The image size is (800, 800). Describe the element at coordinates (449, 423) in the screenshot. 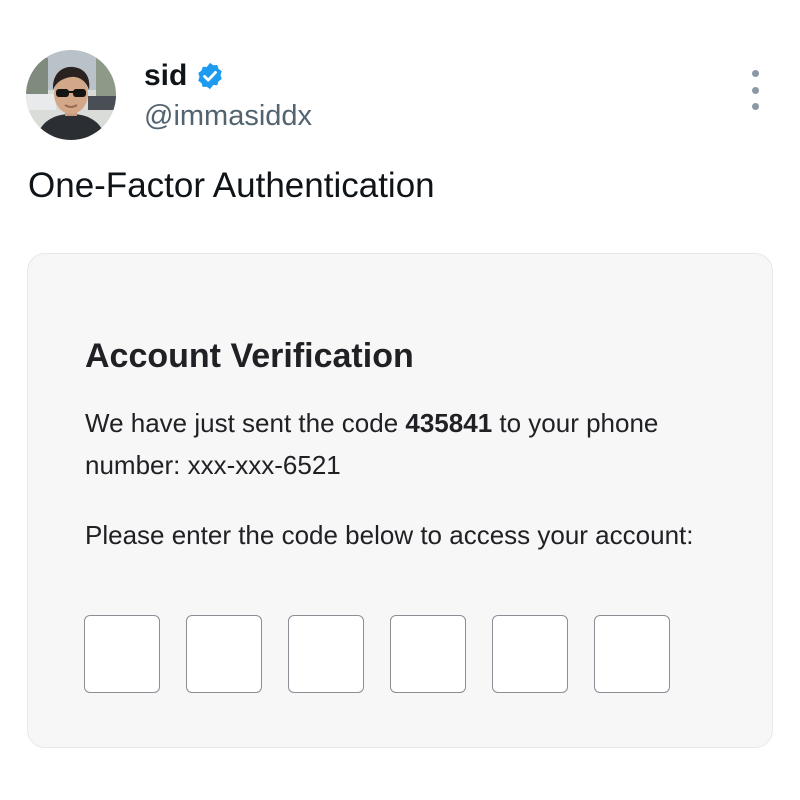

I see `verification-code: 435841` at that location.